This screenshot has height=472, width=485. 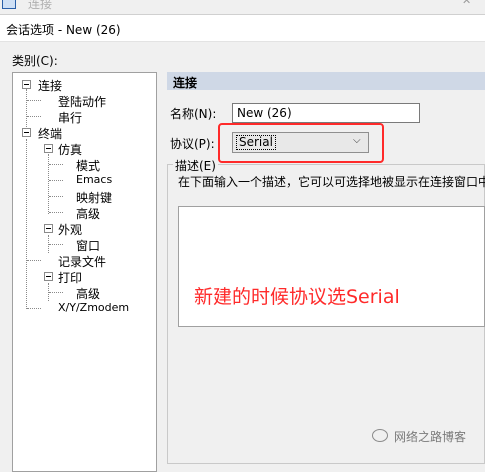 What do you see at coordinates (50, 133) in the screenshot?
I see `tree-item-terminal: 终端` at bounding box center [50, 133].